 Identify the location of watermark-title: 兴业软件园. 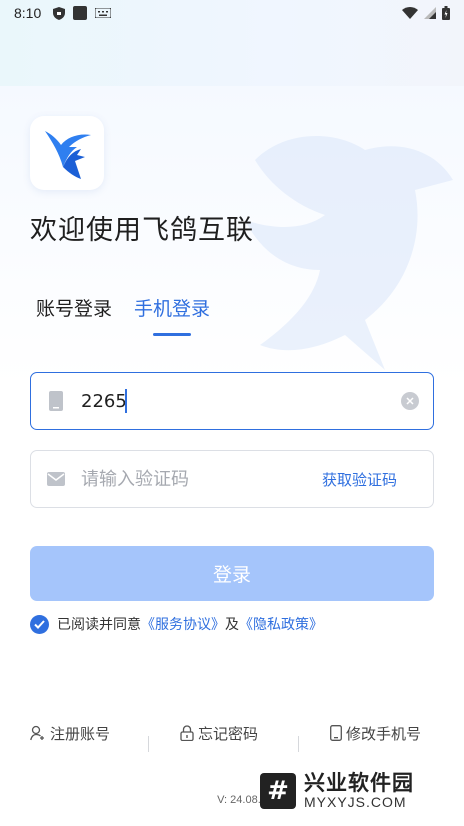
(359, 783).